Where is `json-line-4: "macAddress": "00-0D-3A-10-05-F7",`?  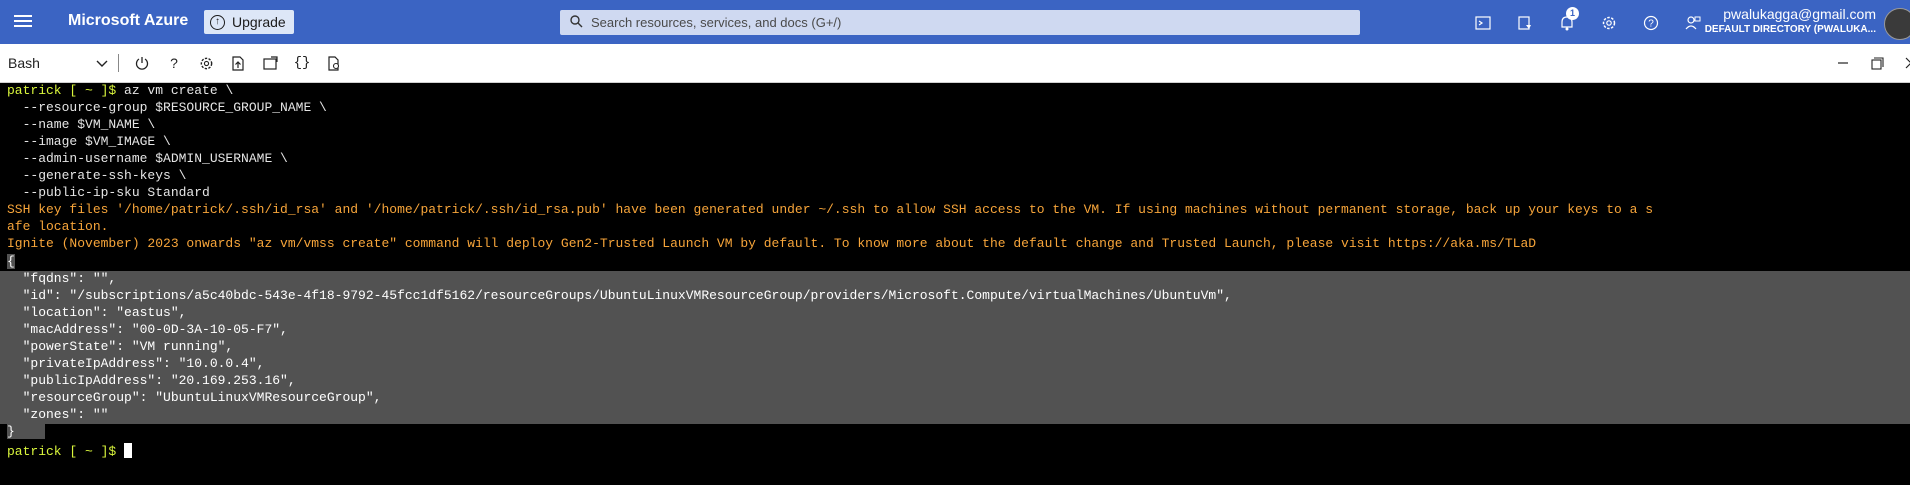
json-line-4: "macAddress": "00-0D-3A-10-05-F7", is located at coordinates (955, 330).